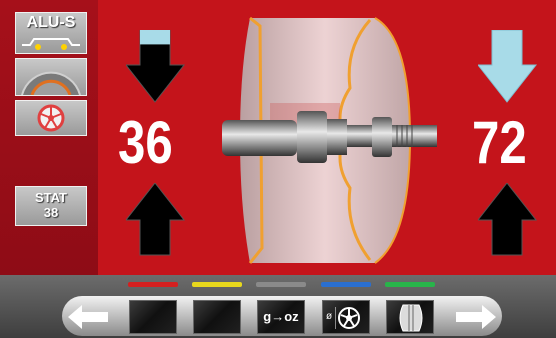  I want to click on rim-profile-icon, so click(51, 44).